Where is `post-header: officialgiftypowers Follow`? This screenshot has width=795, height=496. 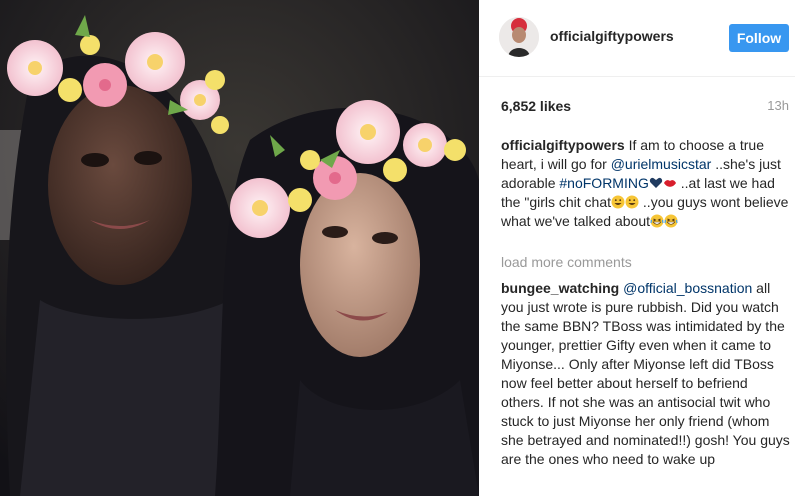 post-header: officialgiftypowers Follow is located at coordinates (637, 38).